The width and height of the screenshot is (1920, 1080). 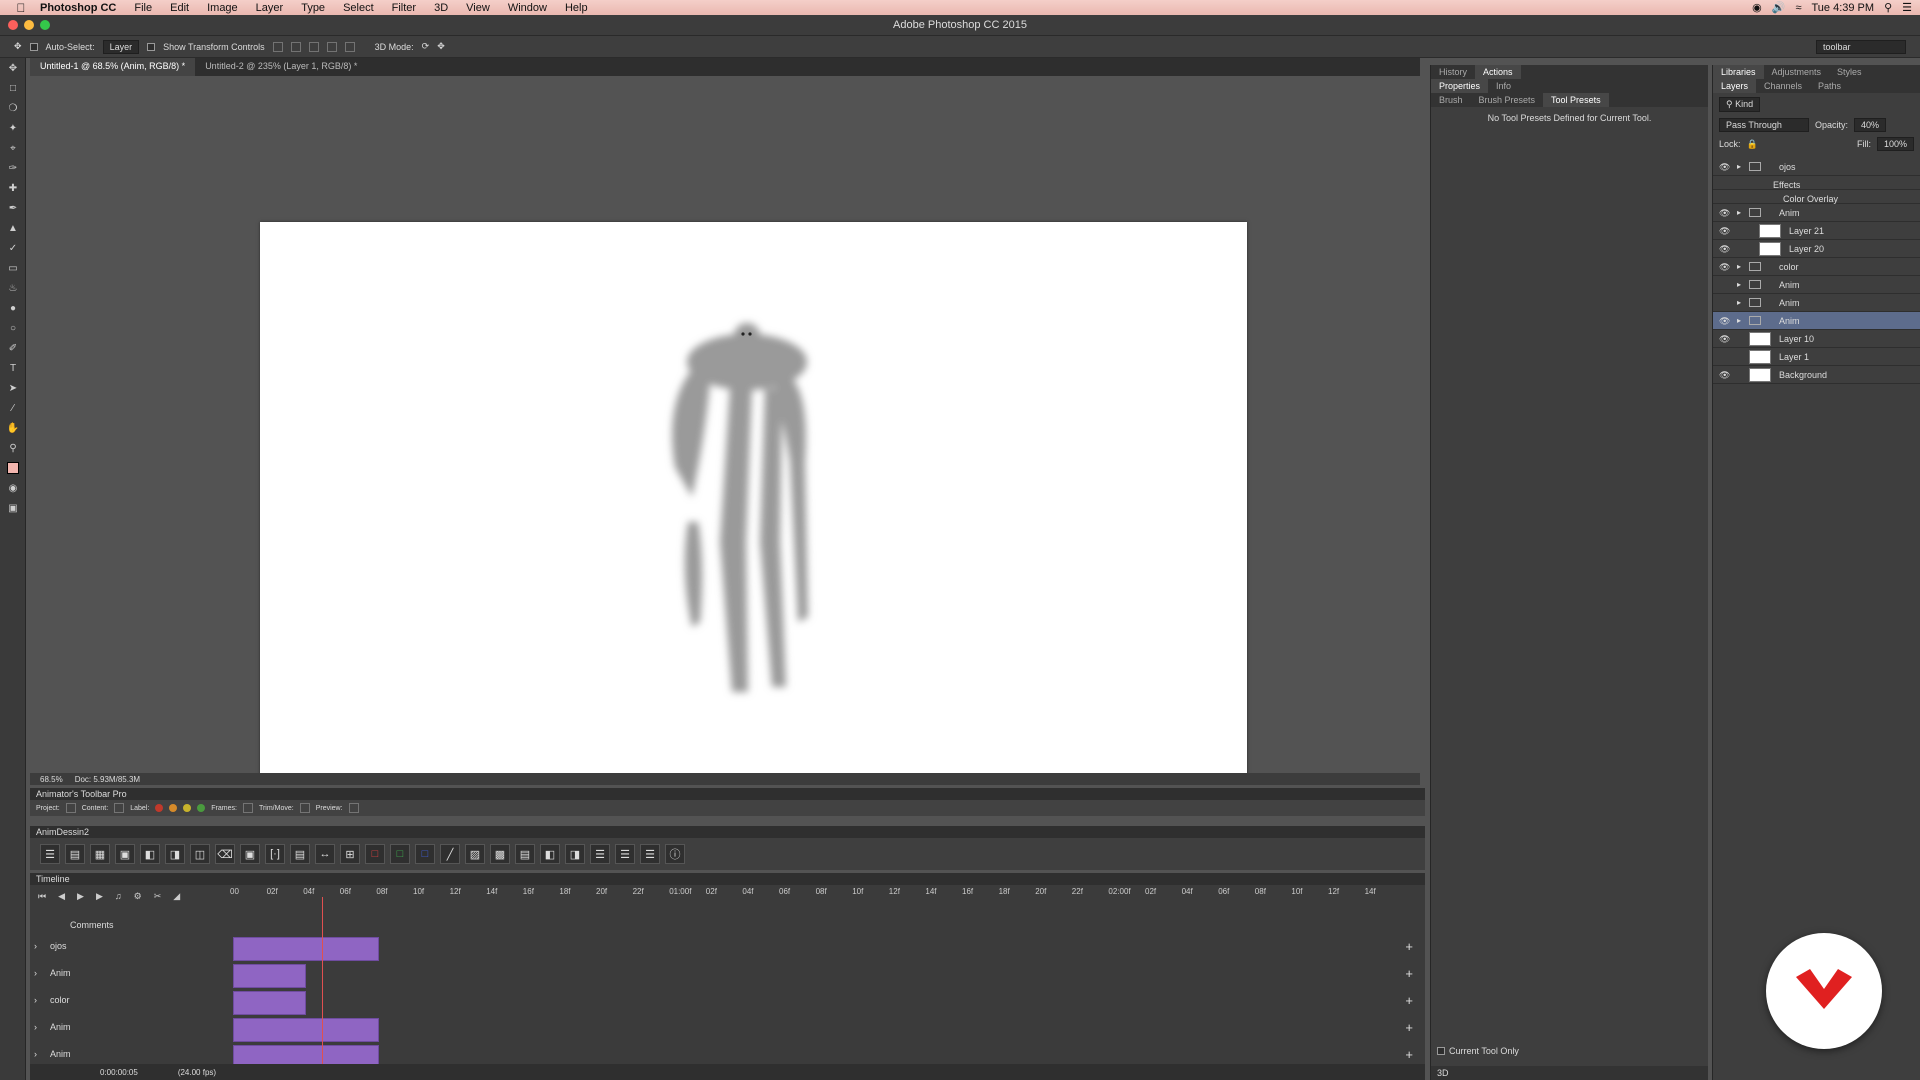 What do you see at coordinates (61, 896) in the screenshot?
I see `prev-frame-icon: ◀` at bounding box center [61, 896].